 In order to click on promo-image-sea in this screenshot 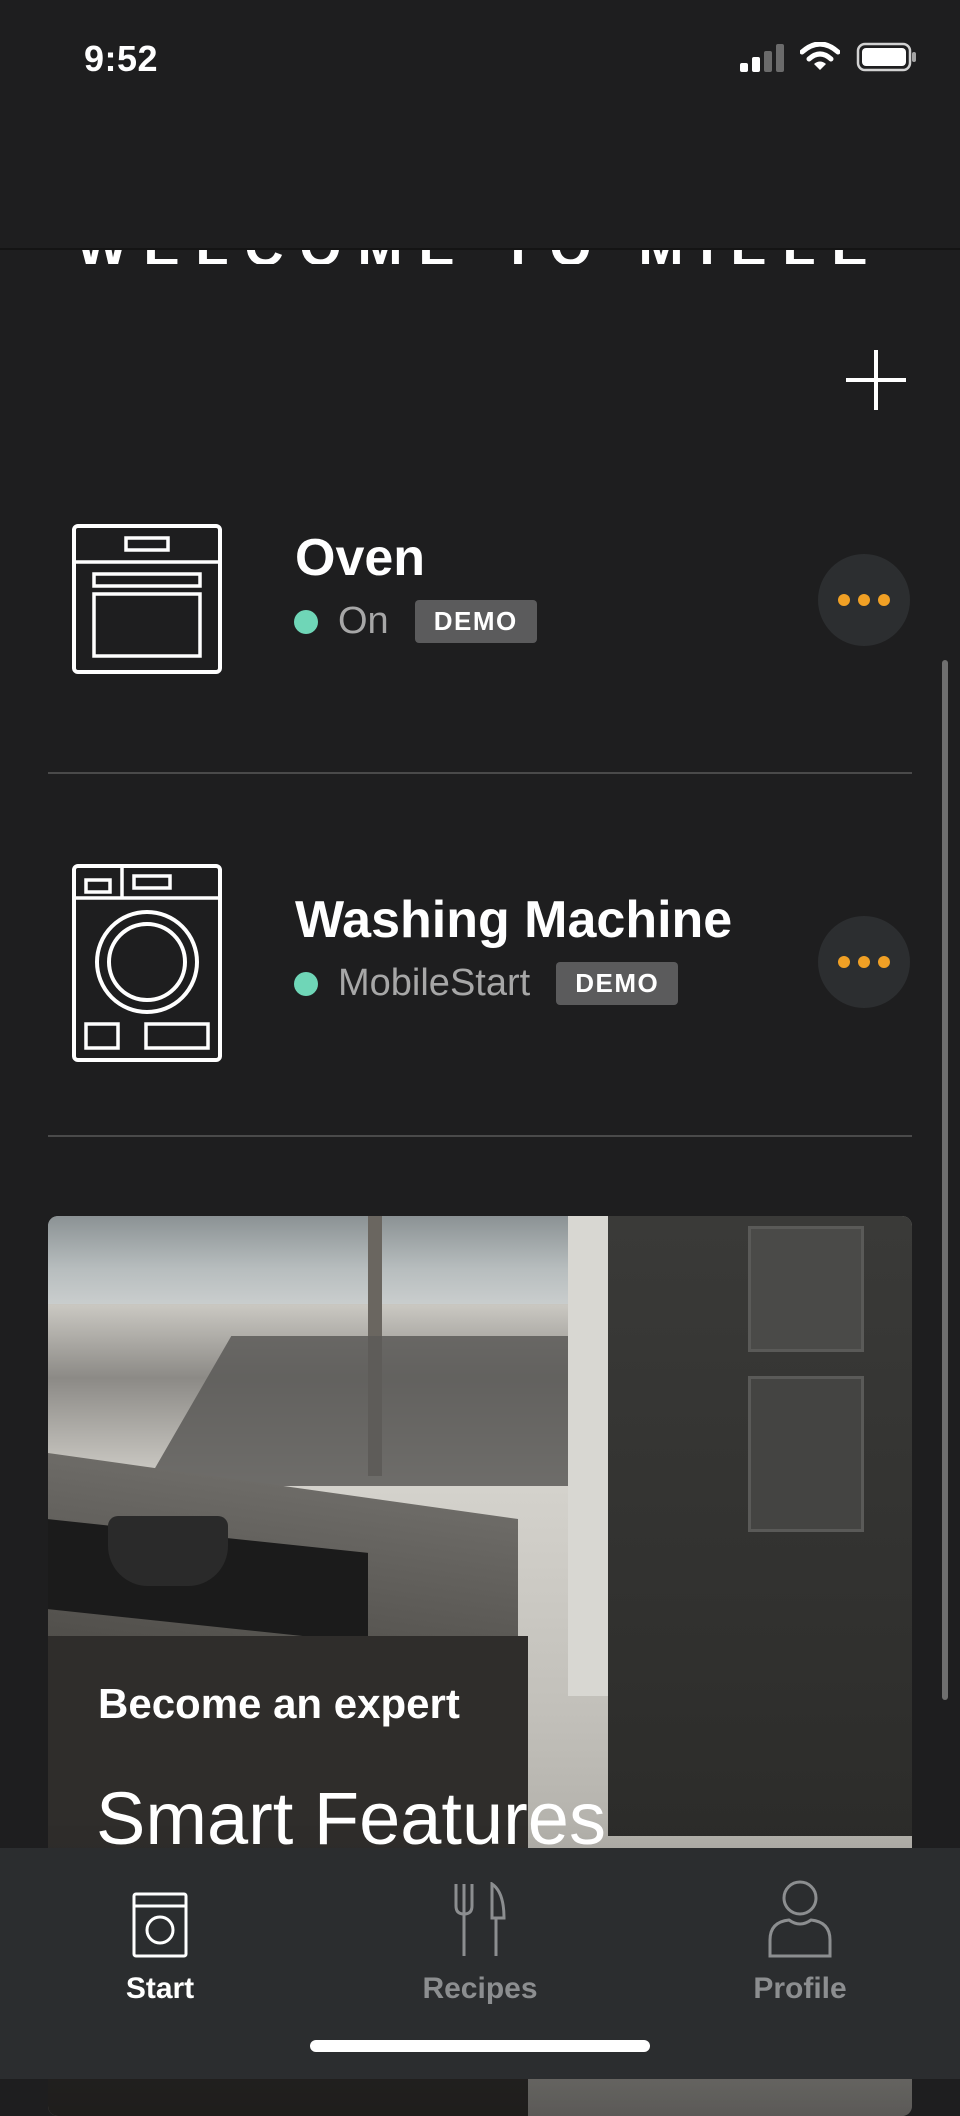, I will do `click(308, 1260)`.